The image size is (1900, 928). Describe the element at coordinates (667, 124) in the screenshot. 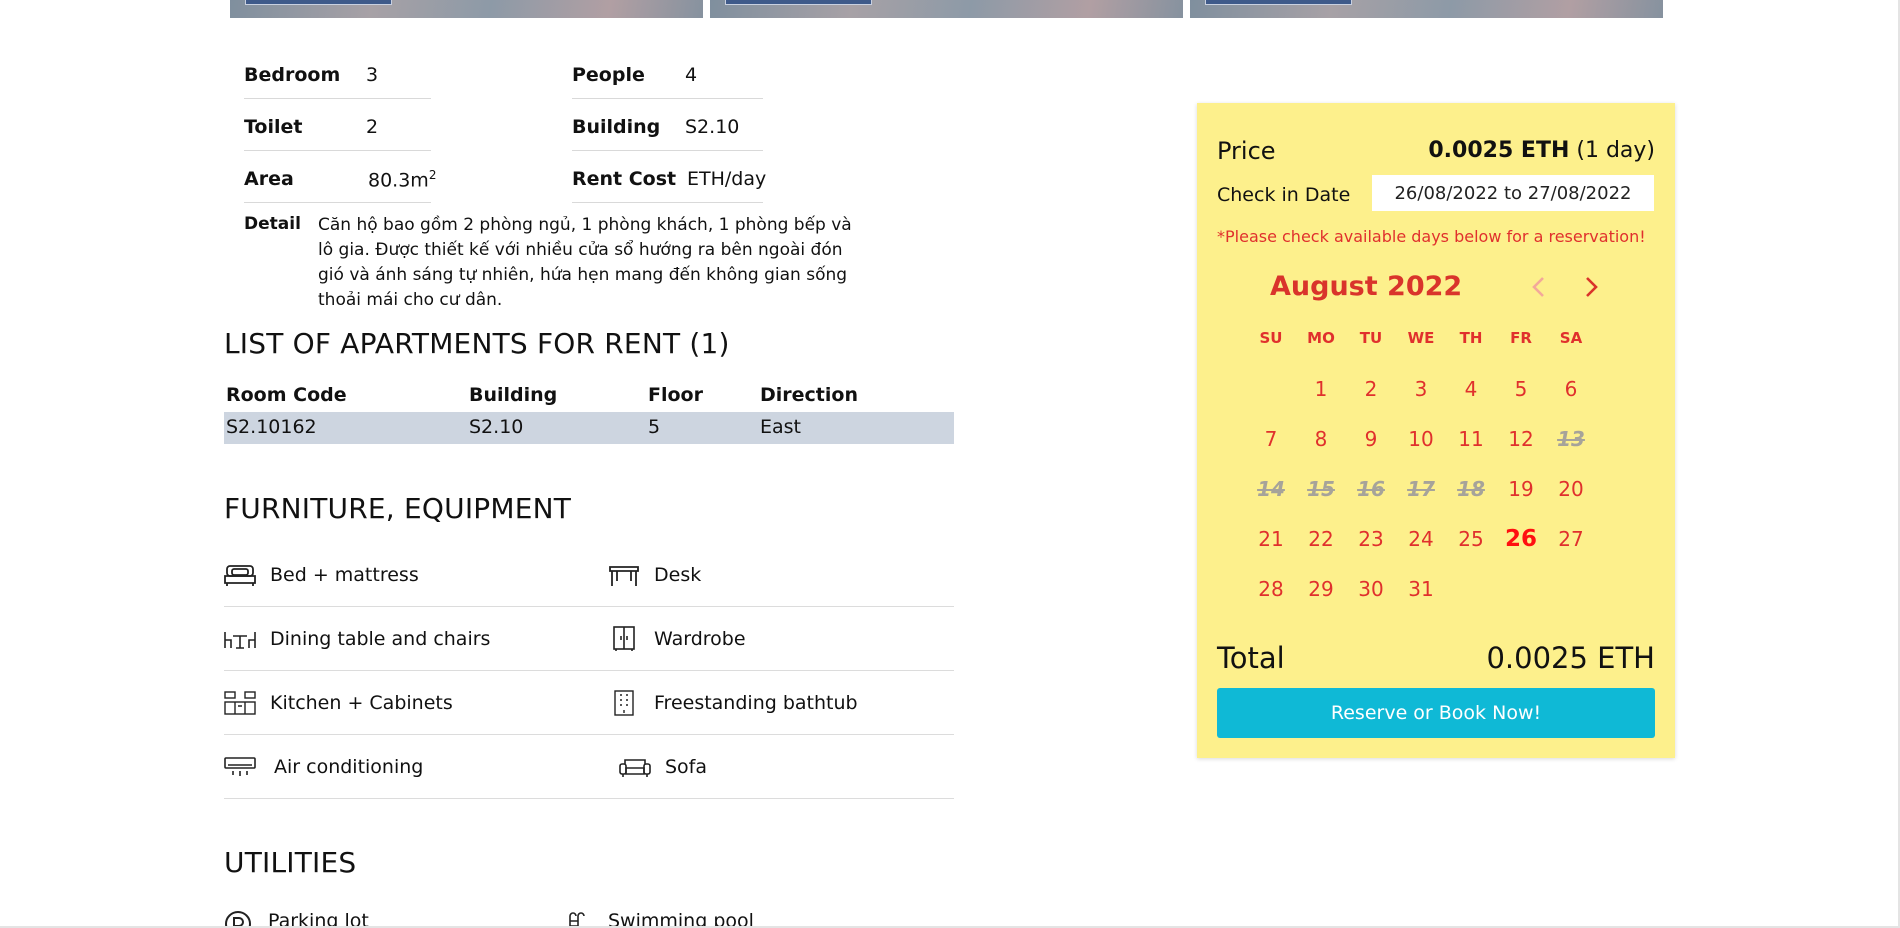

I see `spec-row-building: Building S2.10` at that location.